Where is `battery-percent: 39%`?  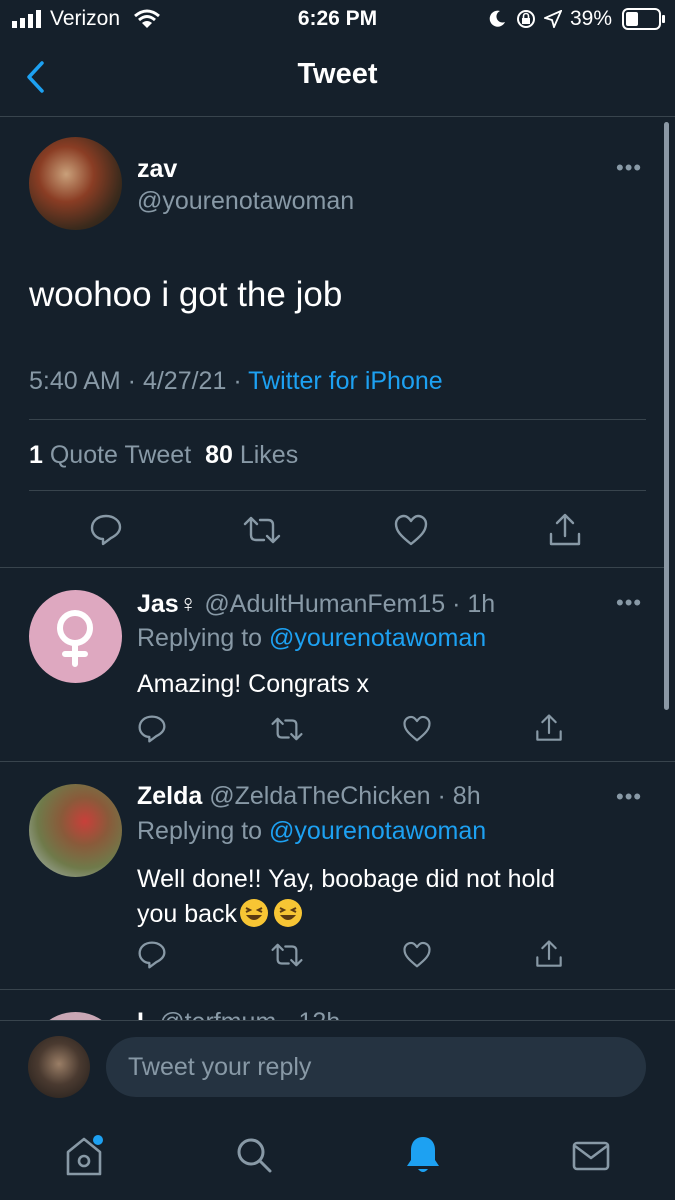
battery-percent: 39% is located at coordinates (591, 18).